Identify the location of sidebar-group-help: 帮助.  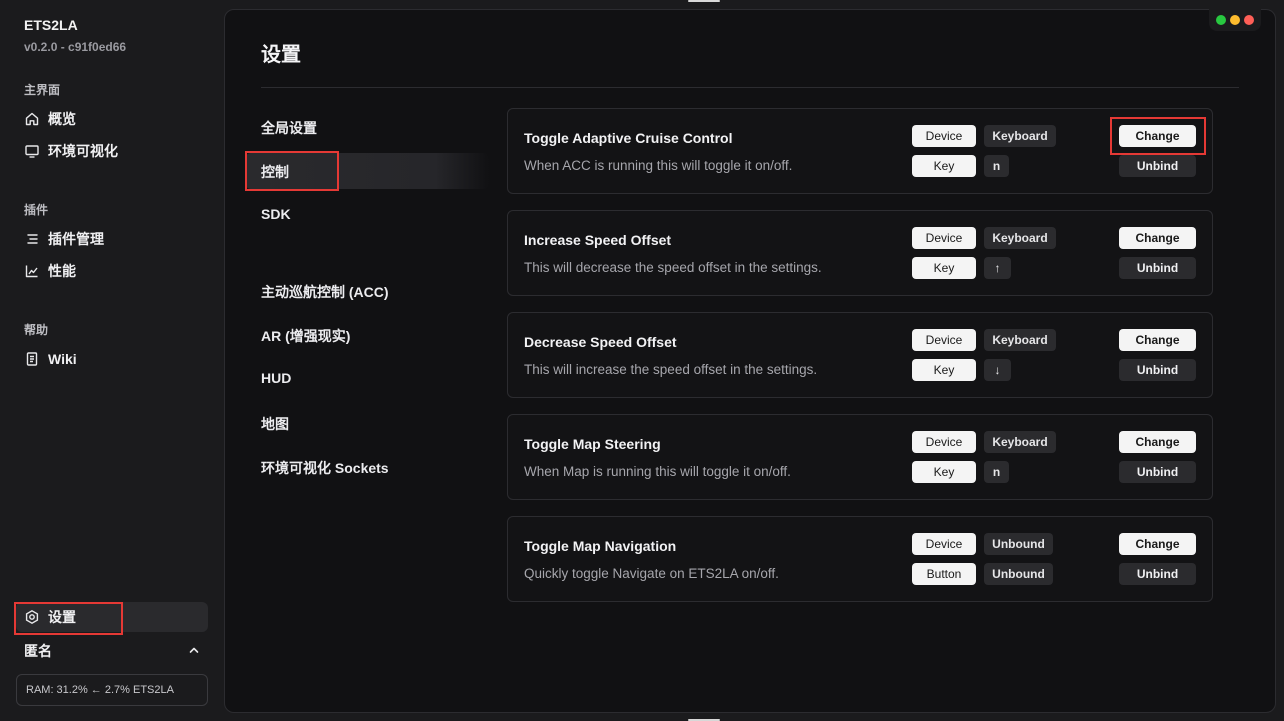
(36, 330).